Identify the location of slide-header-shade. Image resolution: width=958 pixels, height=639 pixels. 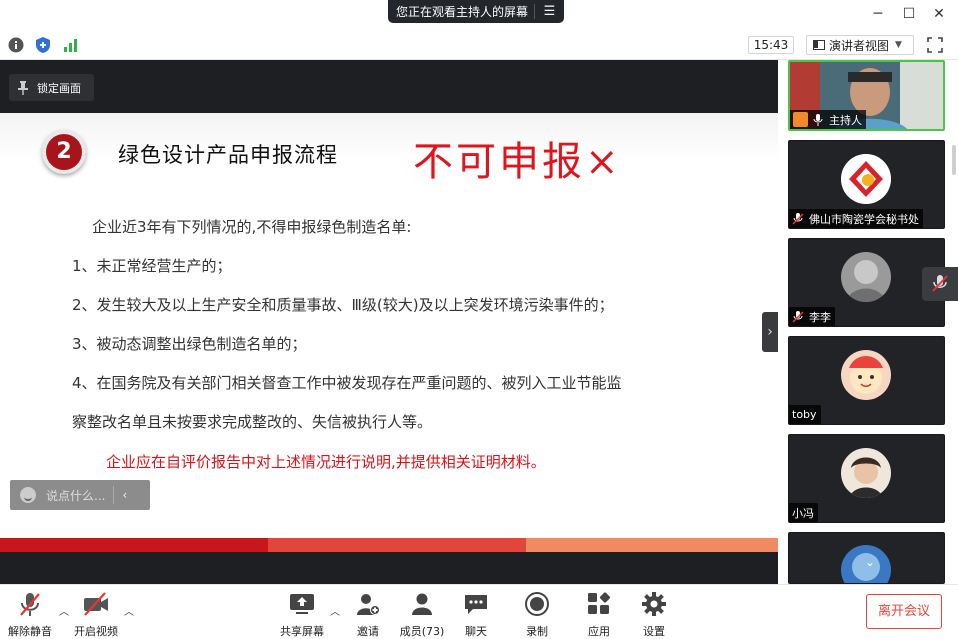
(389, 137).